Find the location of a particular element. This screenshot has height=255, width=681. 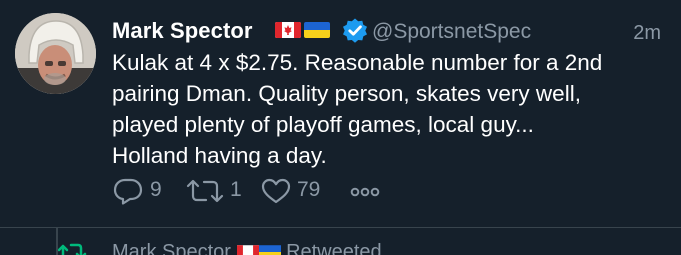

more-options-button is located at coordinates (365, 191).